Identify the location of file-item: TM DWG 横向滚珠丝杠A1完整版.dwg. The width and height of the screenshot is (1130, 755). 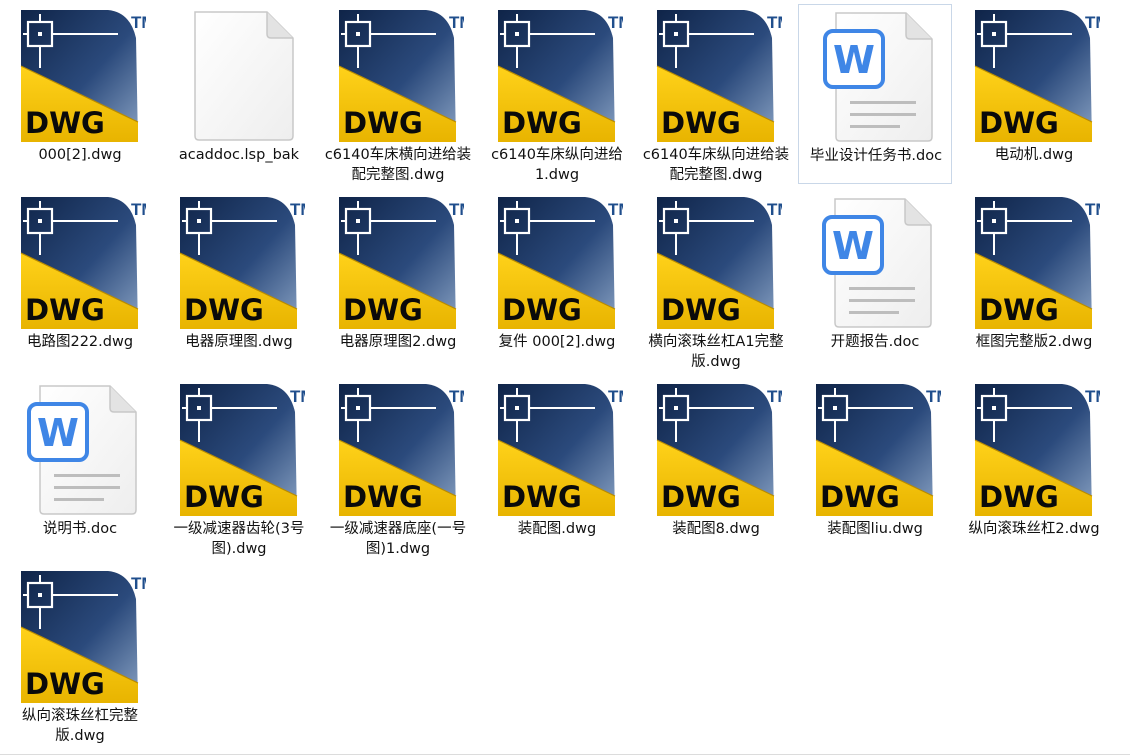
(716, 281).